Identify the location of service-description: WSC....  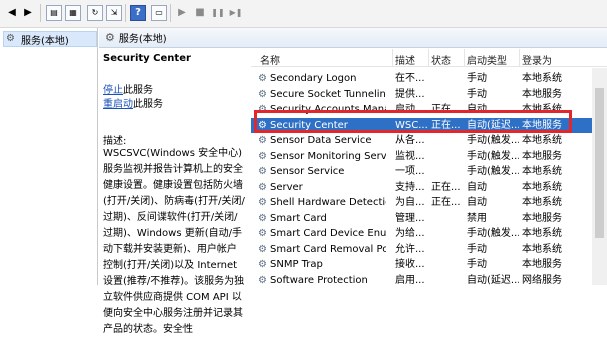
(411, 125).